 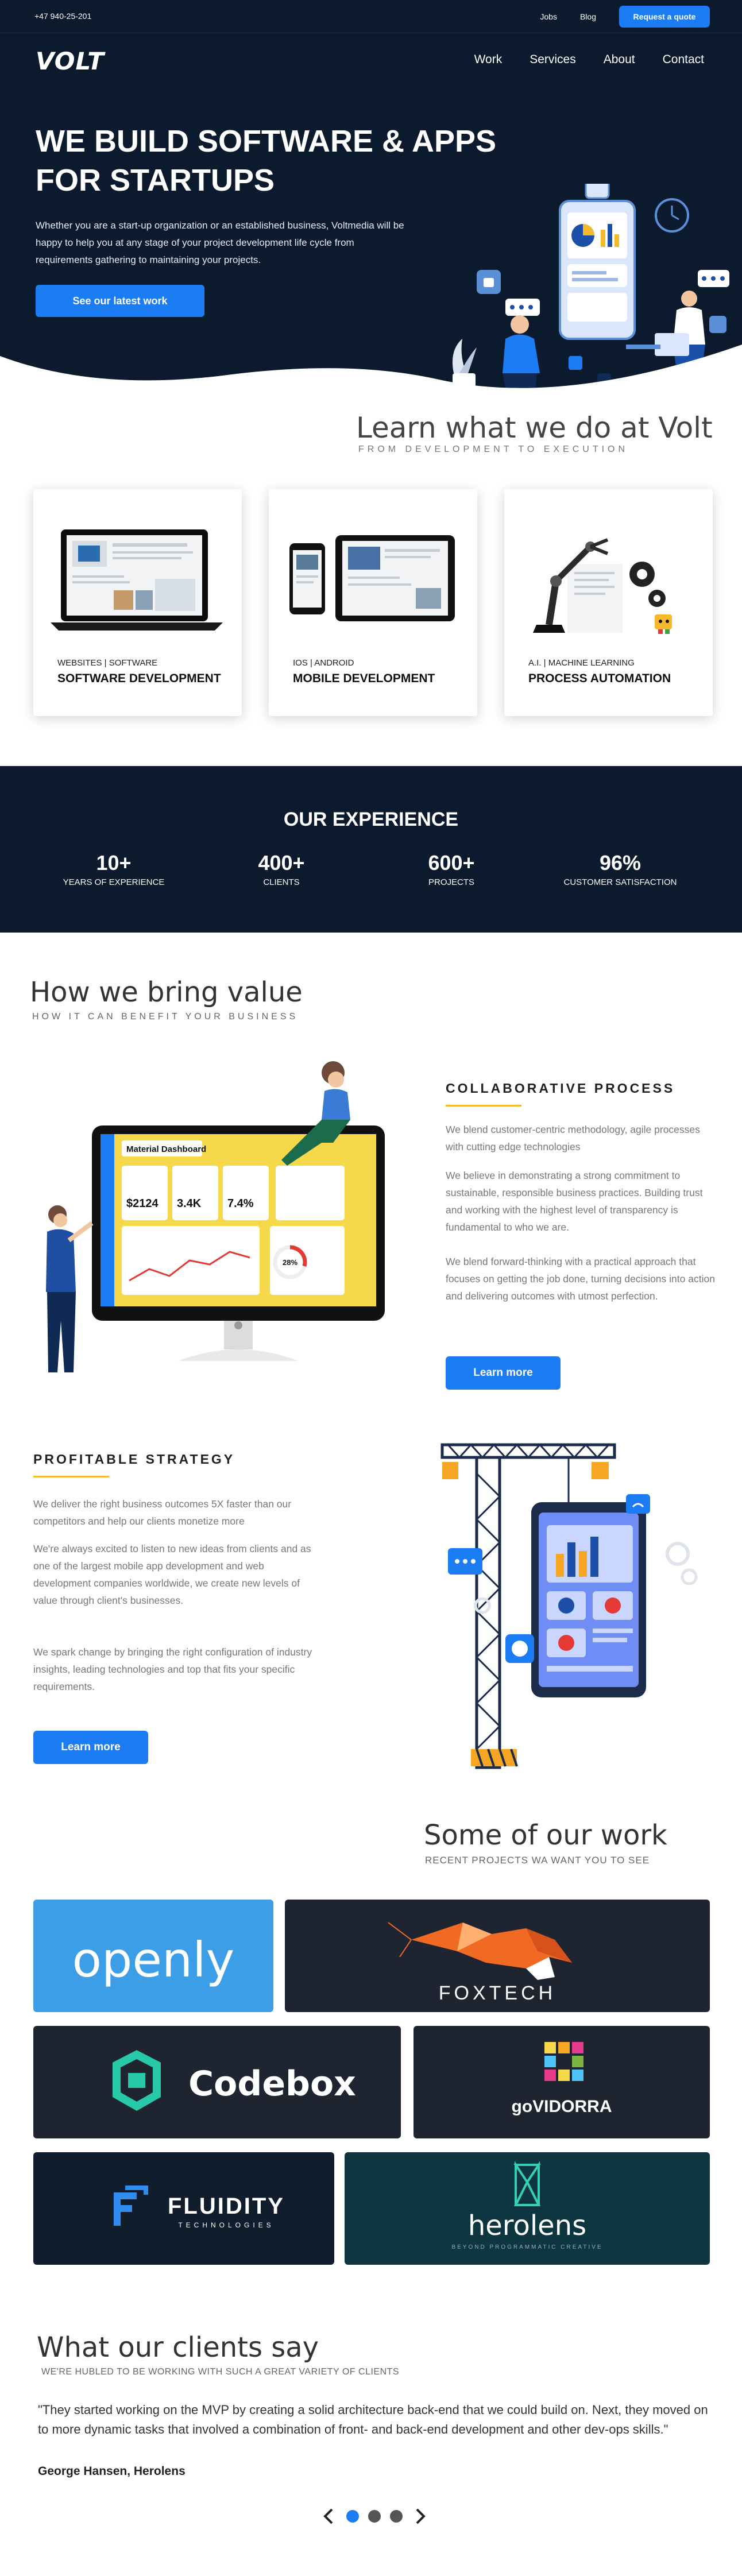 I want to click on top-links: Jobs Blog Request a quote, so click(x=625, y=17).